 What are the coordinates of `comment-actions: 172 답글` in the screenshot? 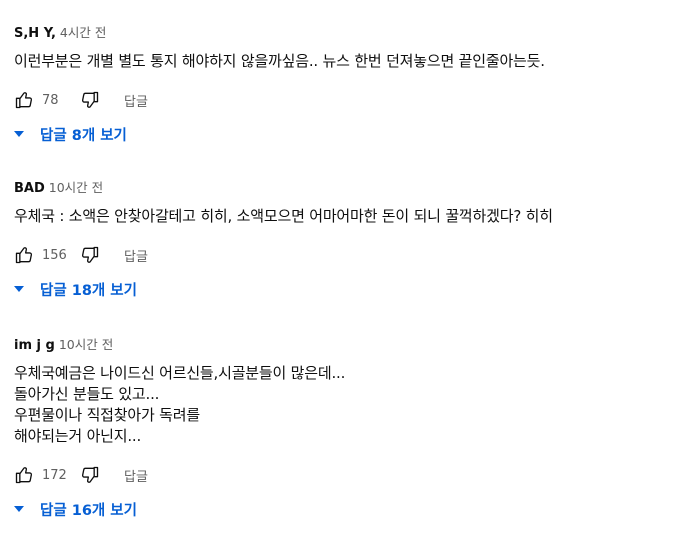 It's located at (344, 475).